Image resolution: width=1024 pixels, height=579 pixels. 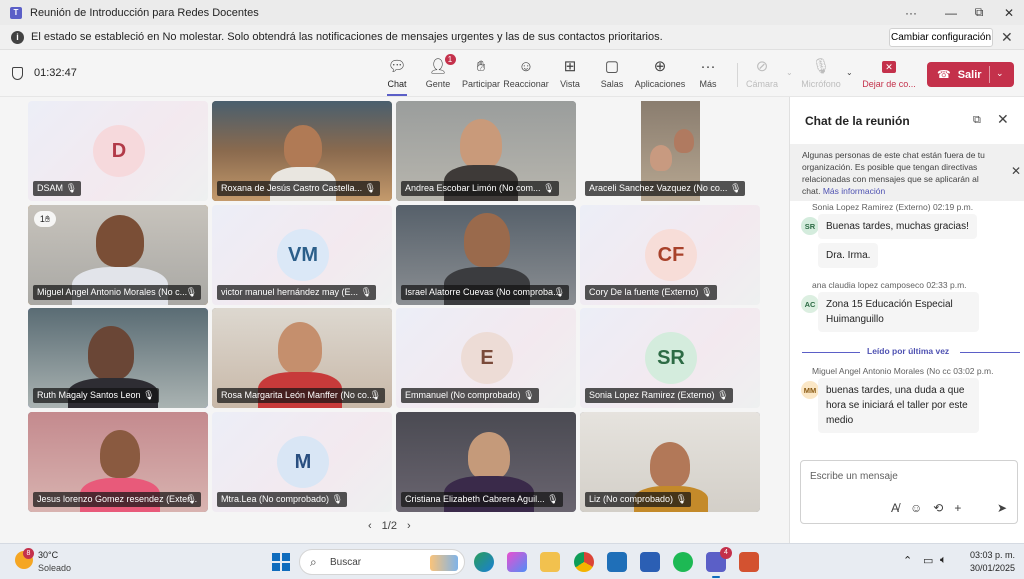 What do you see at coordinates (897, 226) in the screenshot?
I see `message-bubble: Buenas tardes, muchas gracias!` at bounding box center [897, 226].